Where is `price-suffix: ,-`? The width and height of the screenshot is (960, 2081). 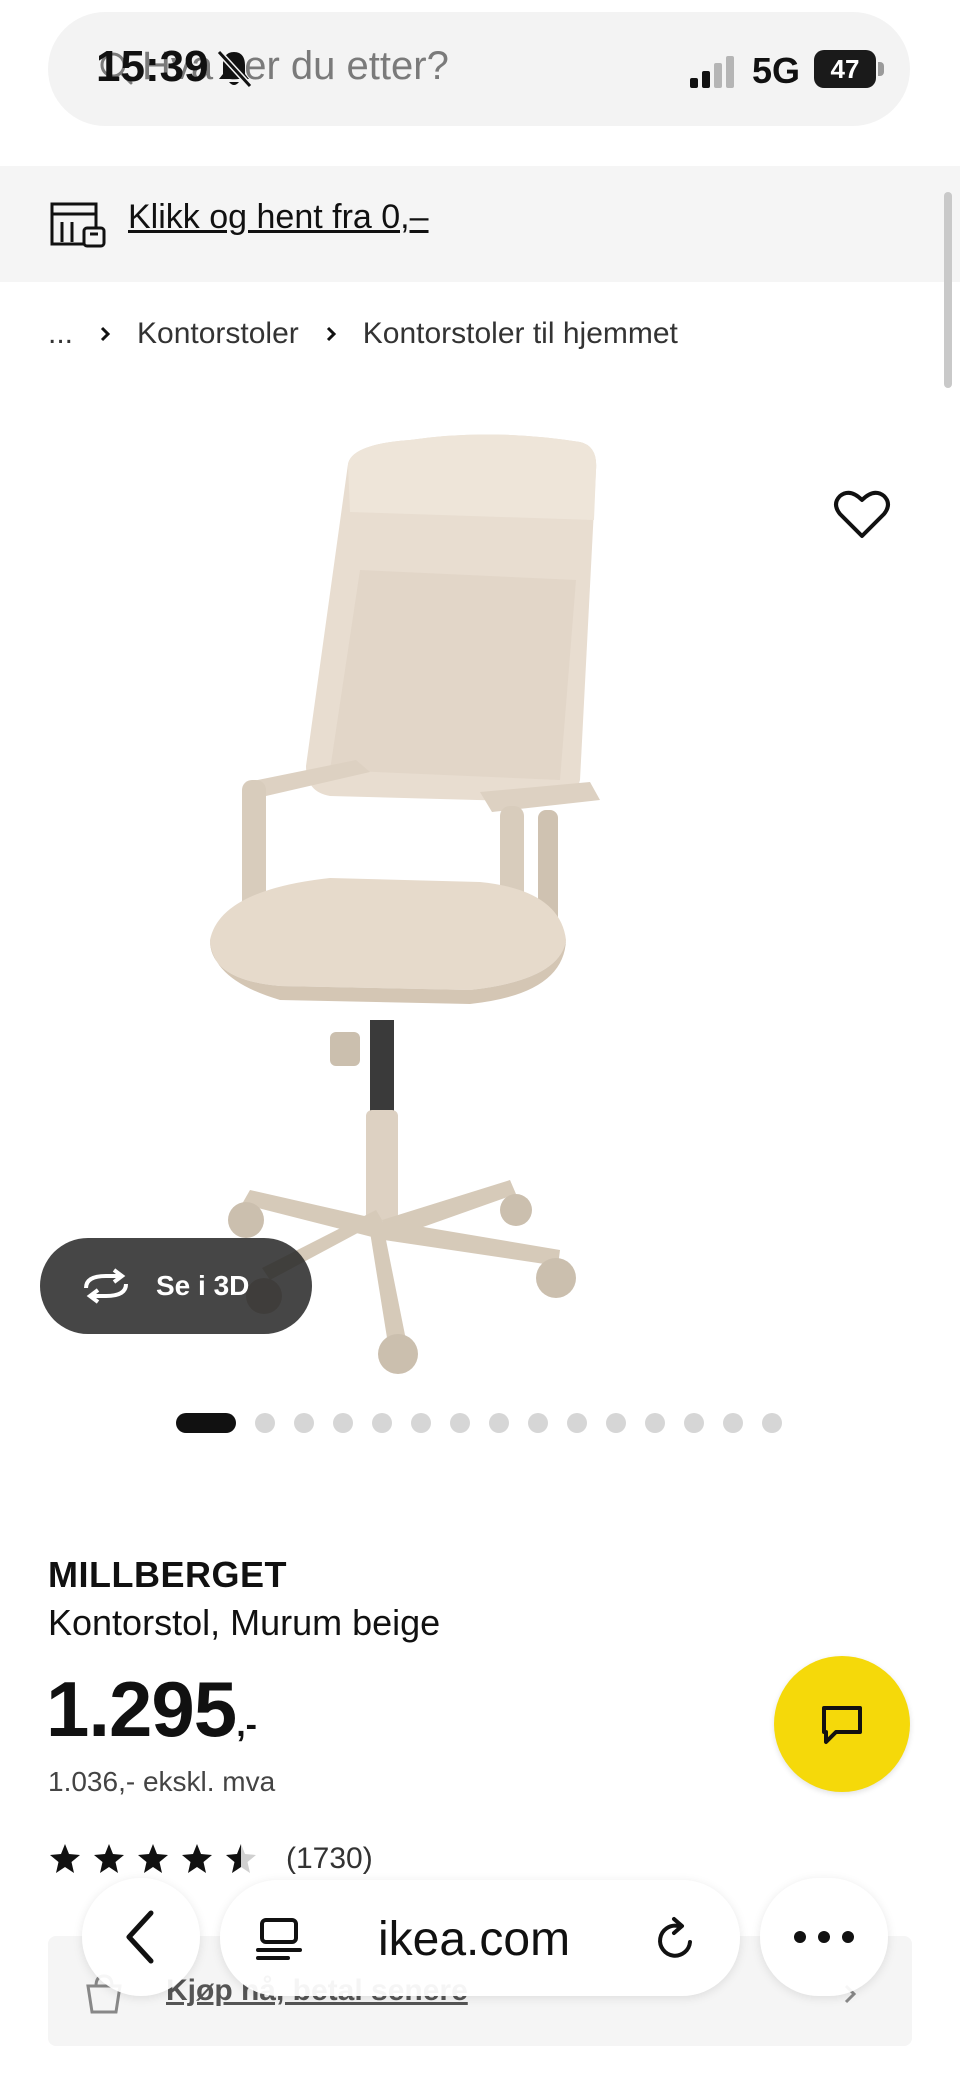
price-suffix: ,- is located at coordinates (246, 1725).